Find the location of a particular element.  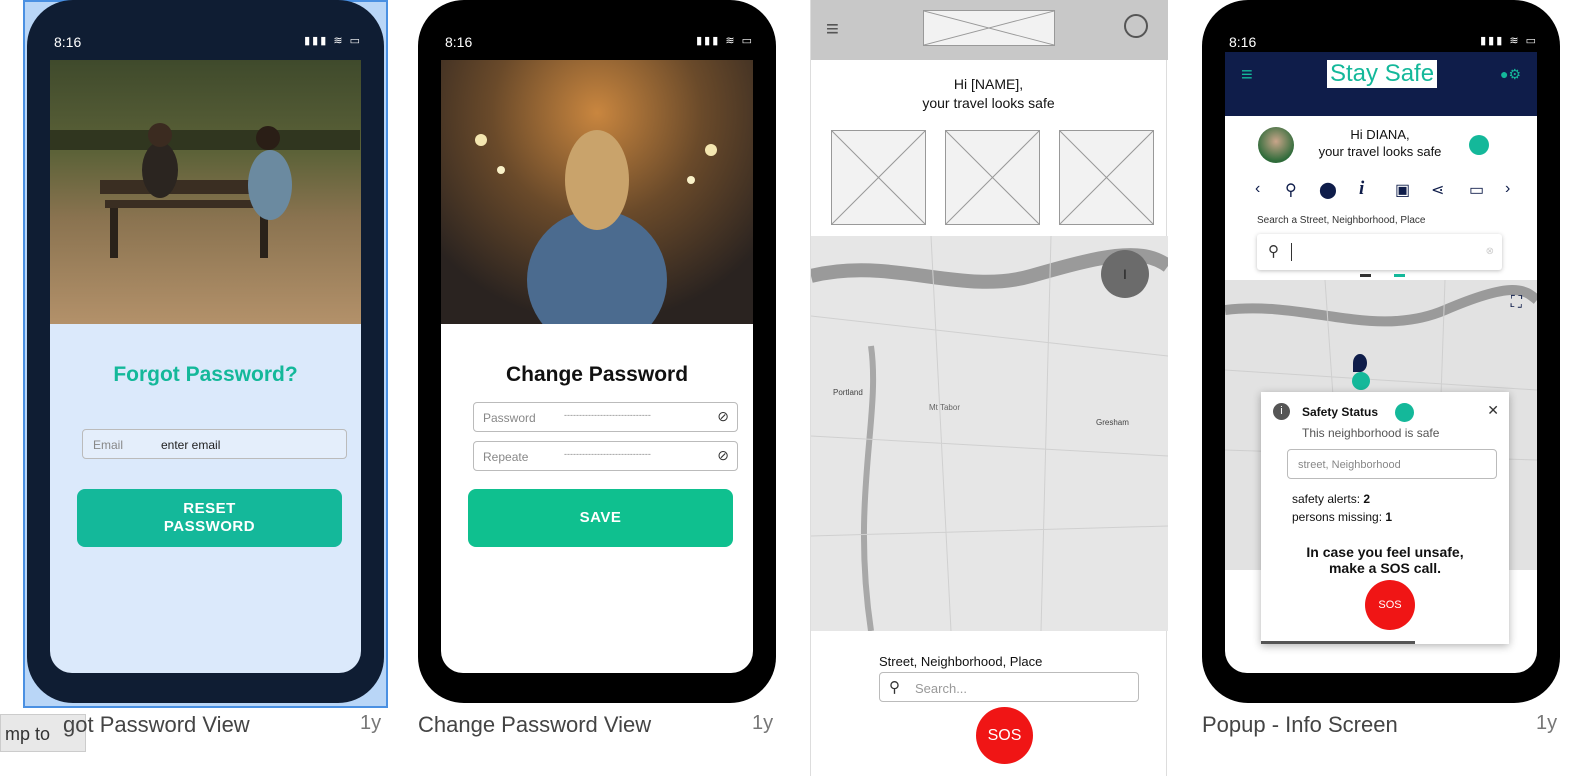

page-dot is located at coordinates (1399, 275).